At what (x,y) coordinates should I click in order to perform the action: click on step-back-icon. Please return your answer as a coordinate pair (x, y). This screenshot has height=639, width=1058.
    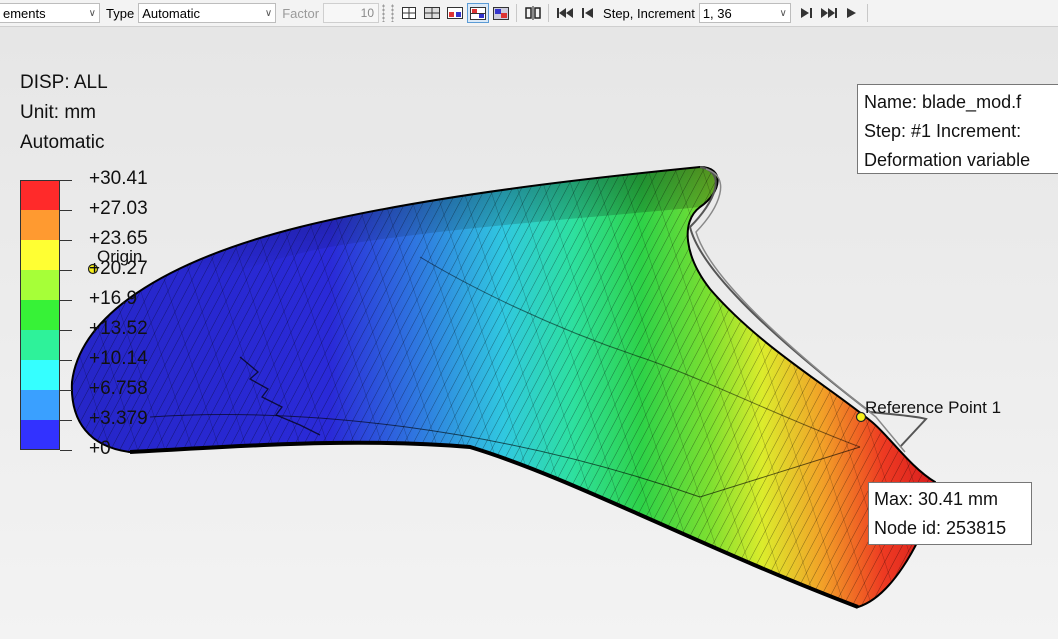
    Looking at the image, I should click on (587, 13).